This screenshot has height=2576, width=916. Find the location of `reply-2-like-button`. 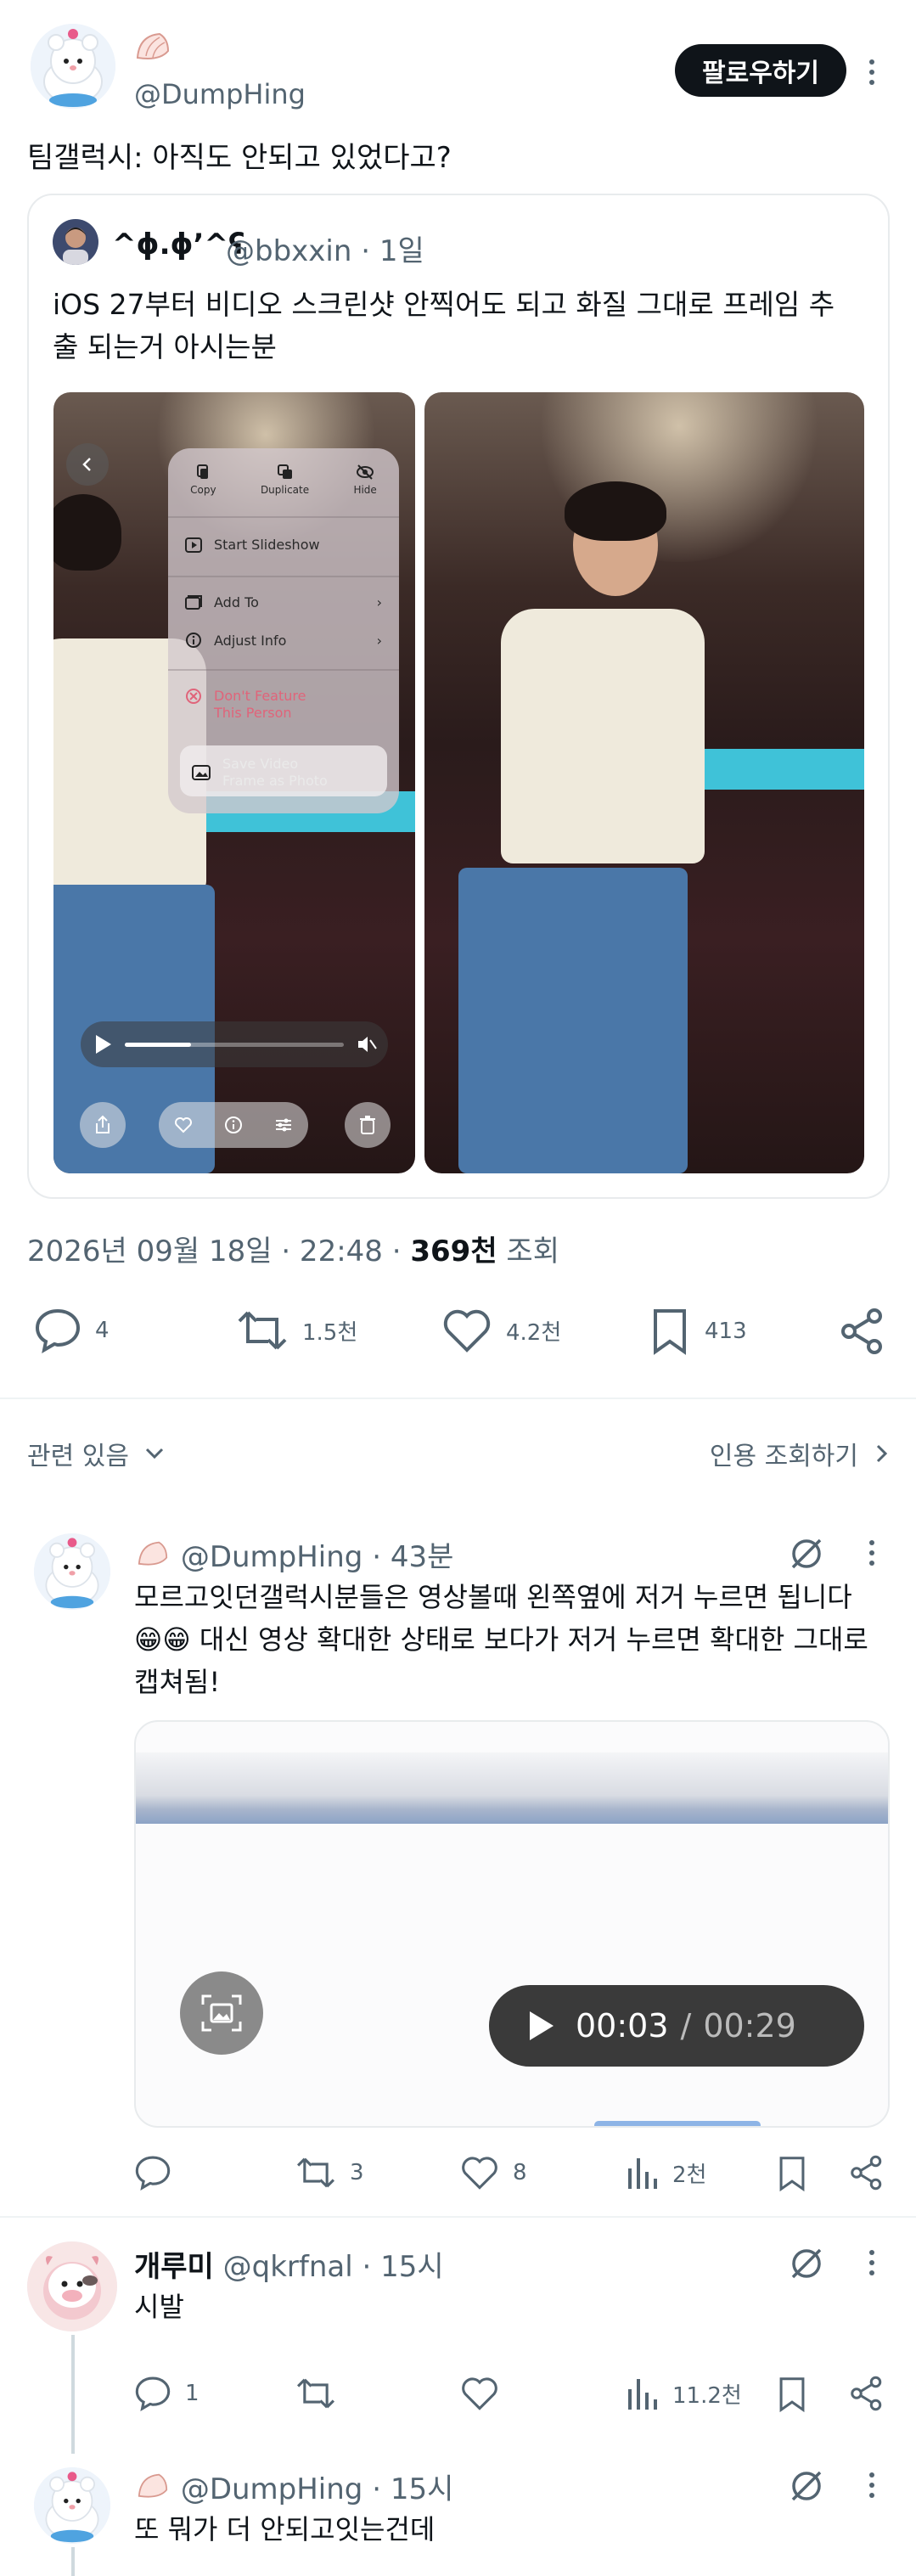

reply-2-like-button is located at coordinates (480, 2393).